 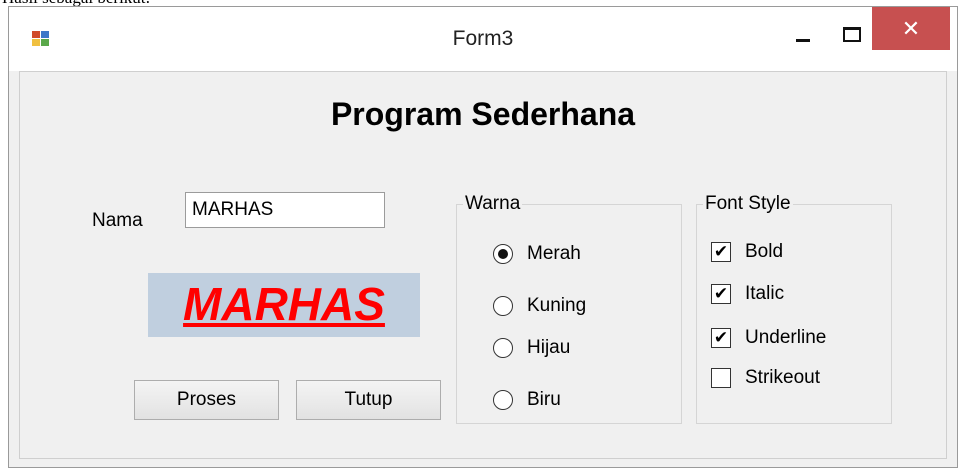 What do you see at coordinates (765, 293) in the screenshot?
I see `checkbox-label-italic: Italic` at bounding box center [765, 293].